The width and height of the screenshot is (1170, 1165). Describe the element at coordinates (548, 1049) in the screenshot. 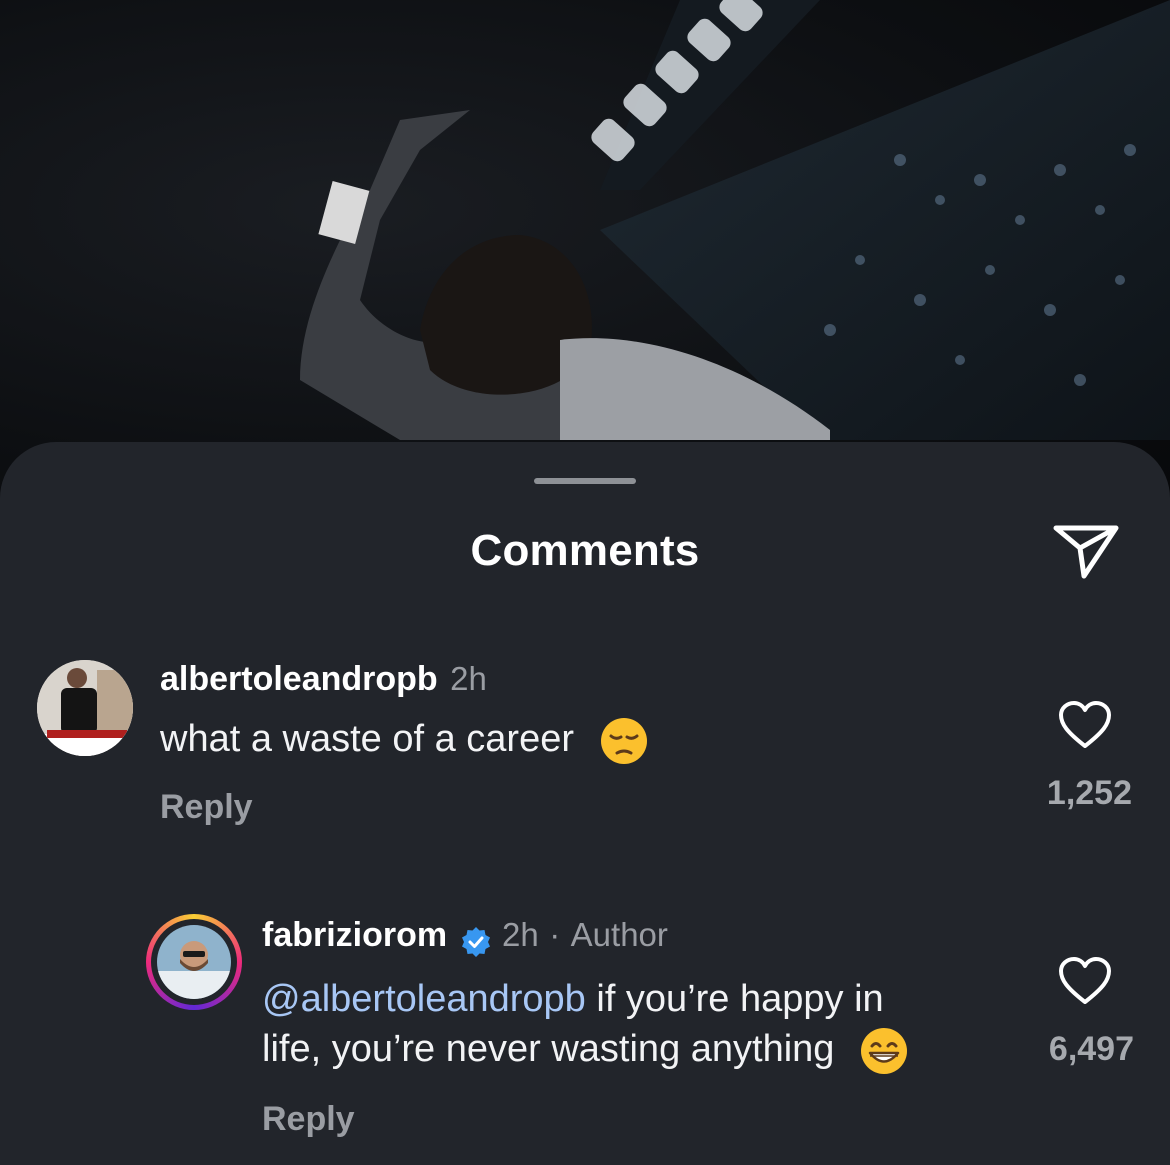

I see `comment-text-line2: life, you’re never wasting anything` at that location.